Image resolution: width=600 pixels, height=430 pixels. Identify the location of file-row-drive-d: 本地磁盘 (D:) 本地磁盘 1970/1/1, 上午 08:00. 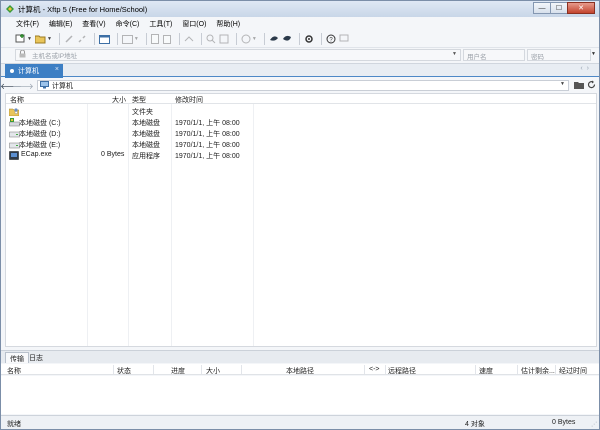
(301, 133).